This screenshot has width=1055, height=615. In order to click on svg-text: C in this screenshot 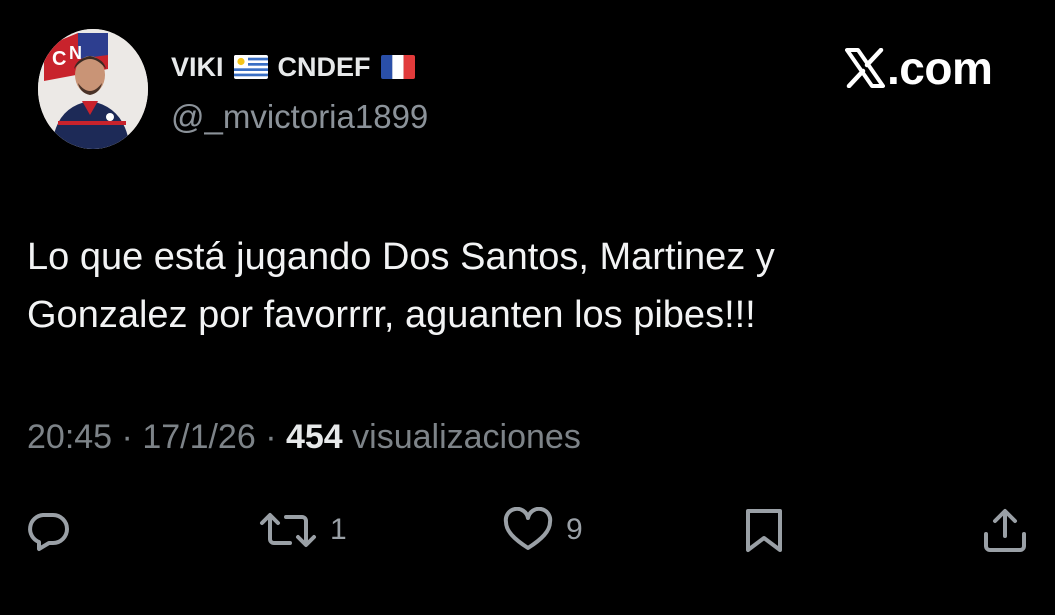, I will do `click(59, 59)`.